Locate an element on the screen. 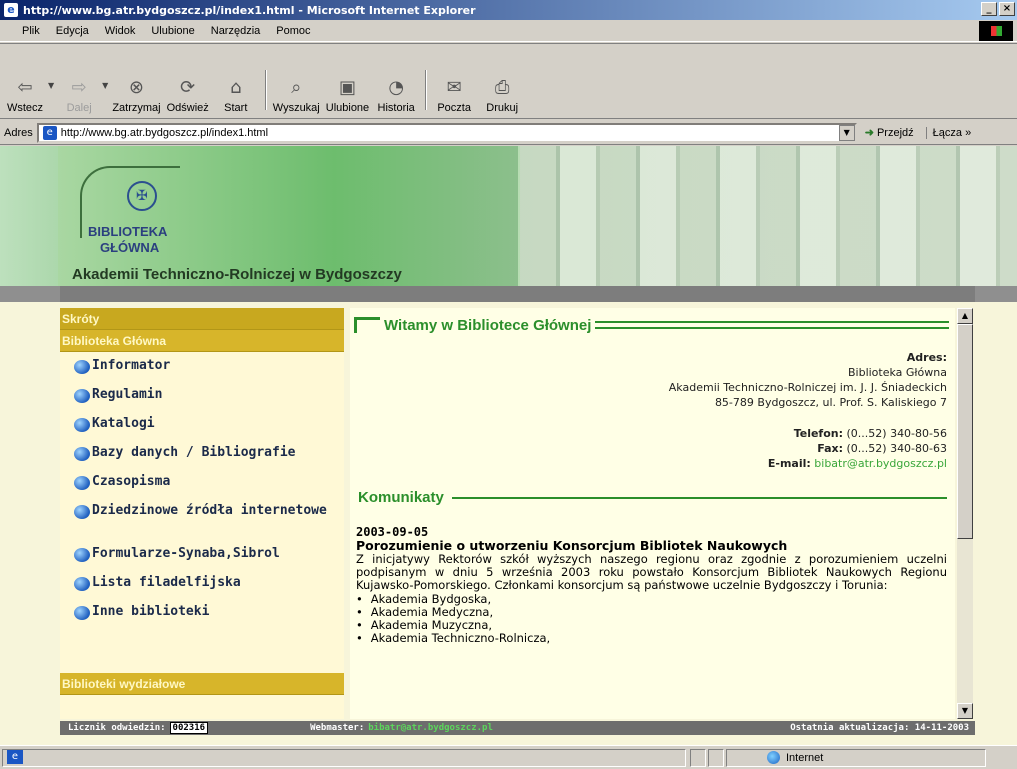  forward-button: ⇨ Dalej is located at coordinates (79, 95).